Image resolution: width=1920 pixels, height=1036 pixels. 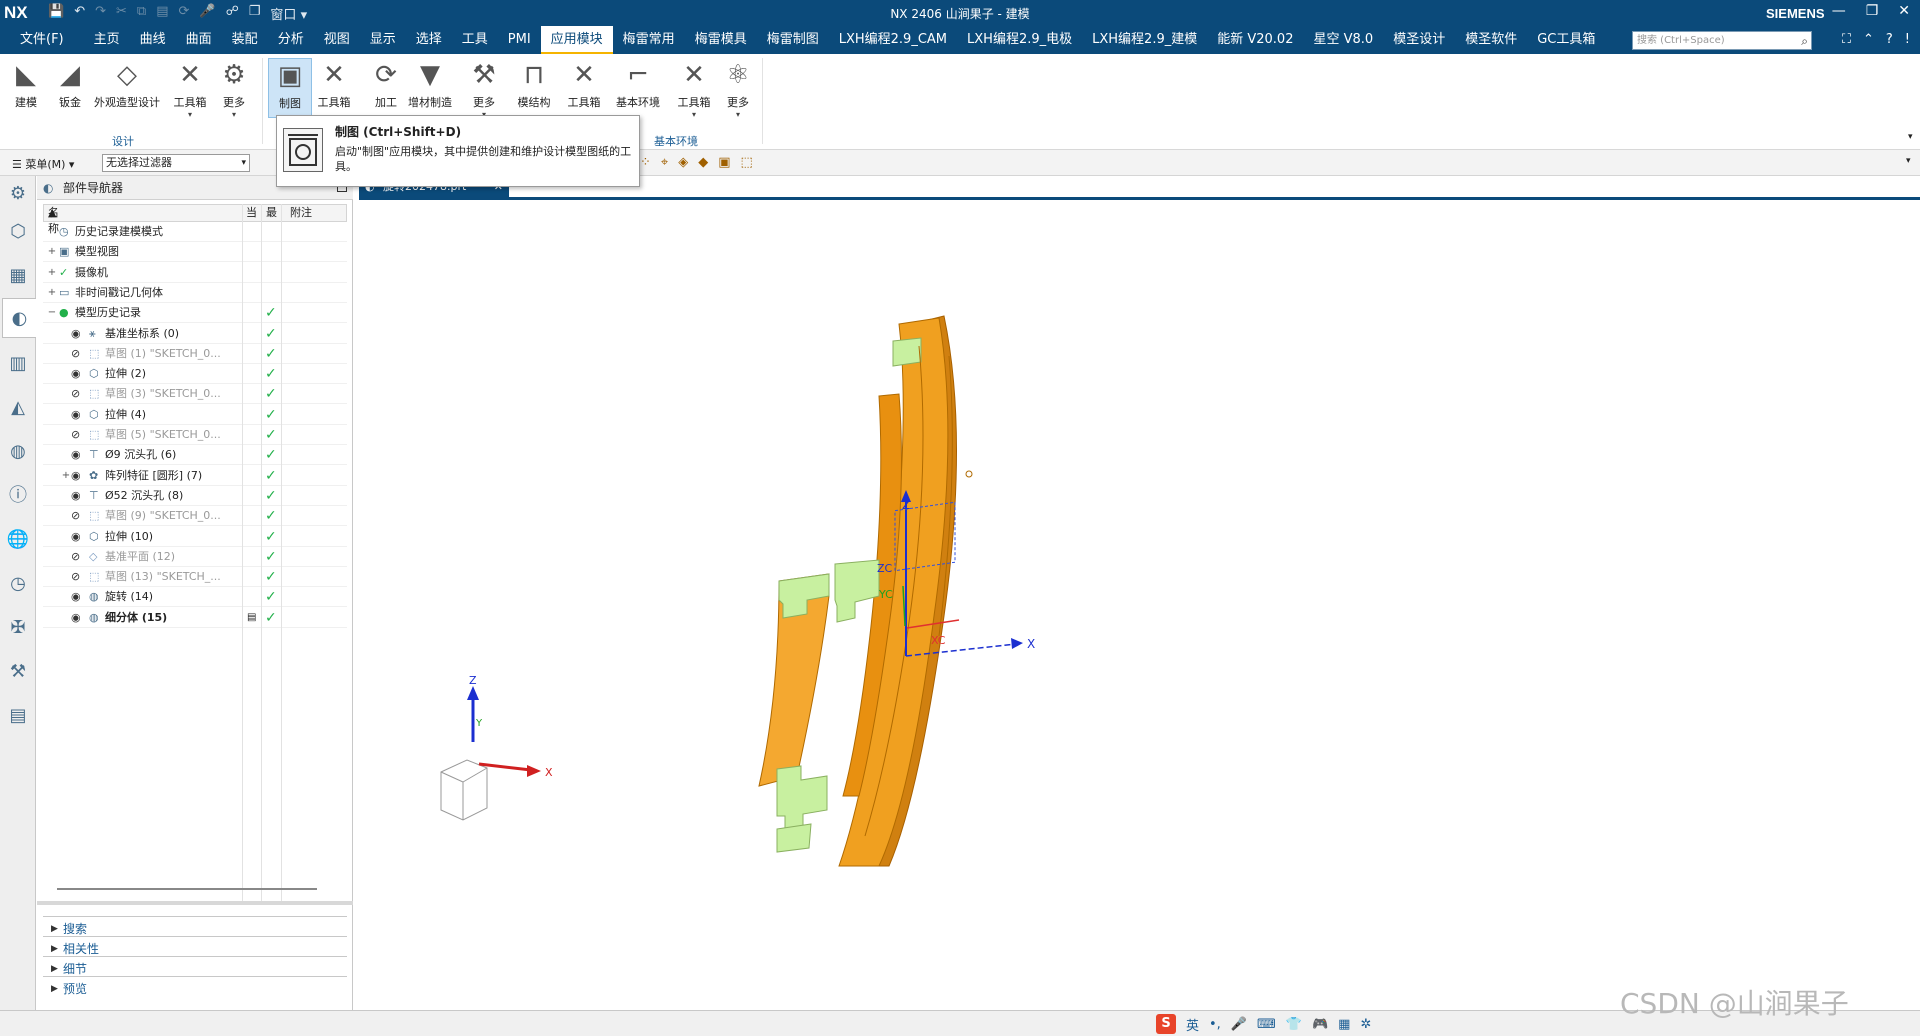 What do you see at coordinates (176, 163) in the screenshot?
I see `type-filter-select: 无选择过滤器 ▾` at bounding box center [176, 163].